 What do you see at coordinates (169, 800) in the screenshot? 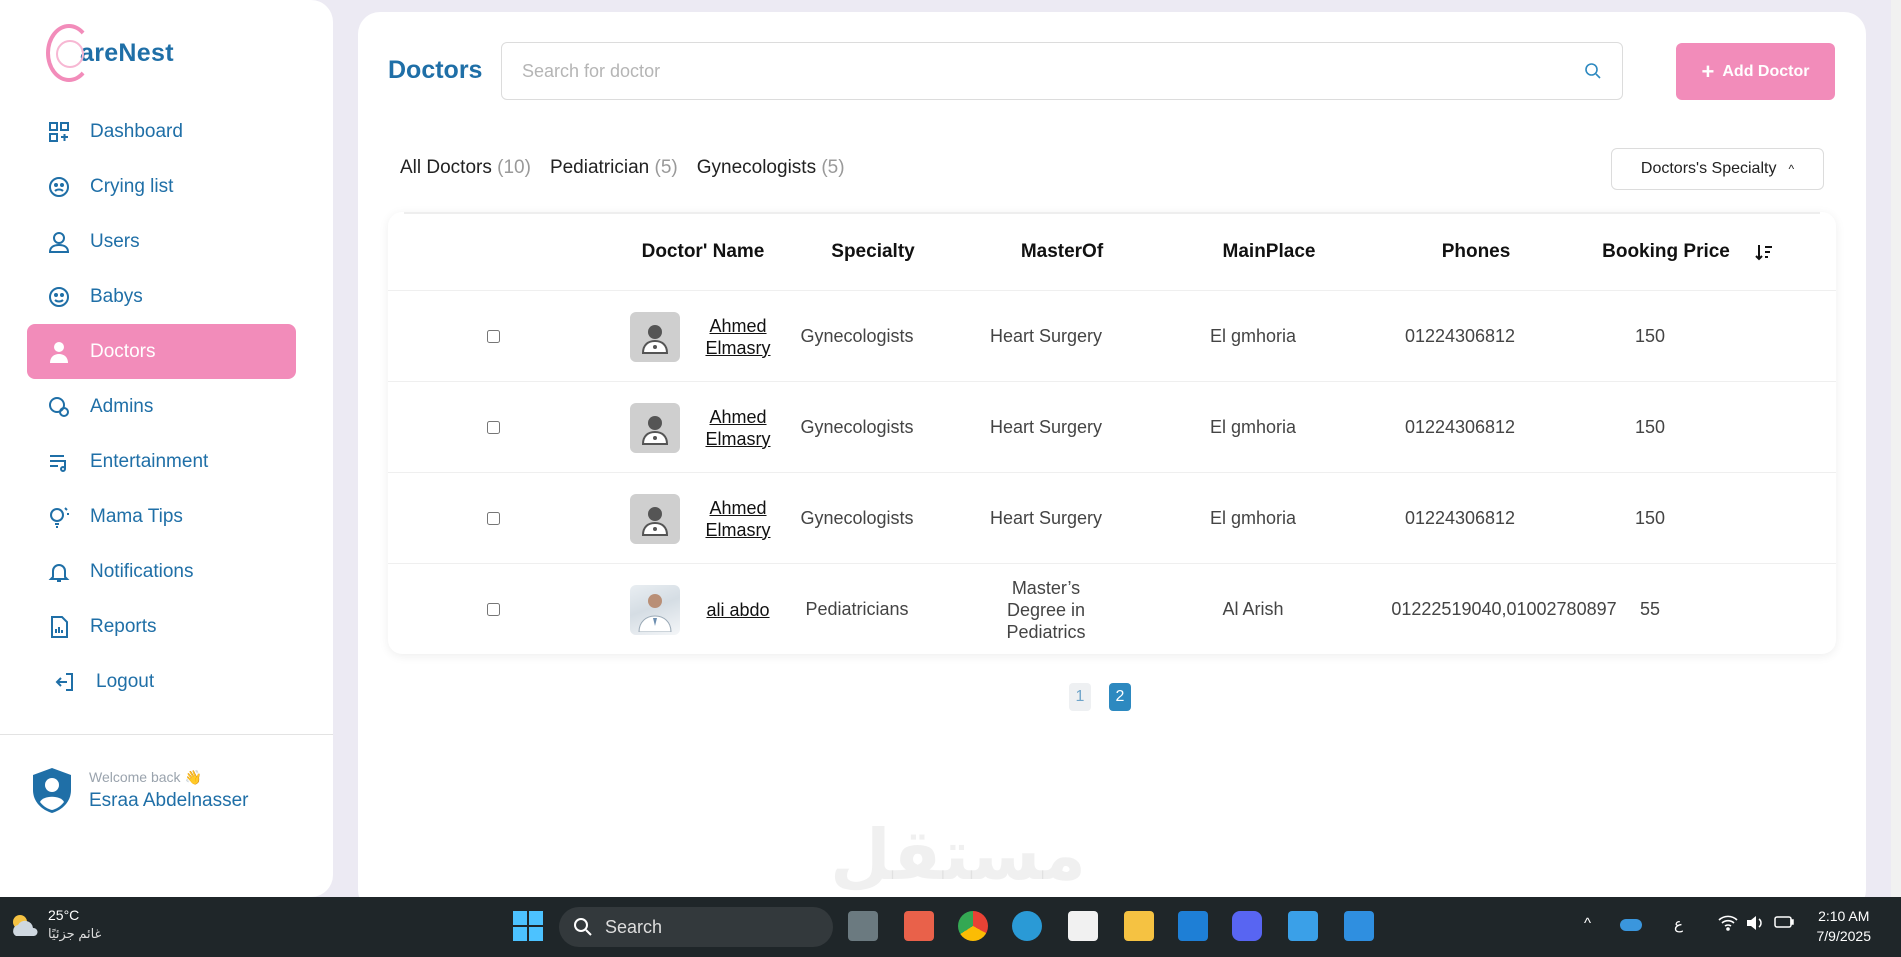
I see `user-name: Esraa Abdelnasser` at bounding box center [169, 800].